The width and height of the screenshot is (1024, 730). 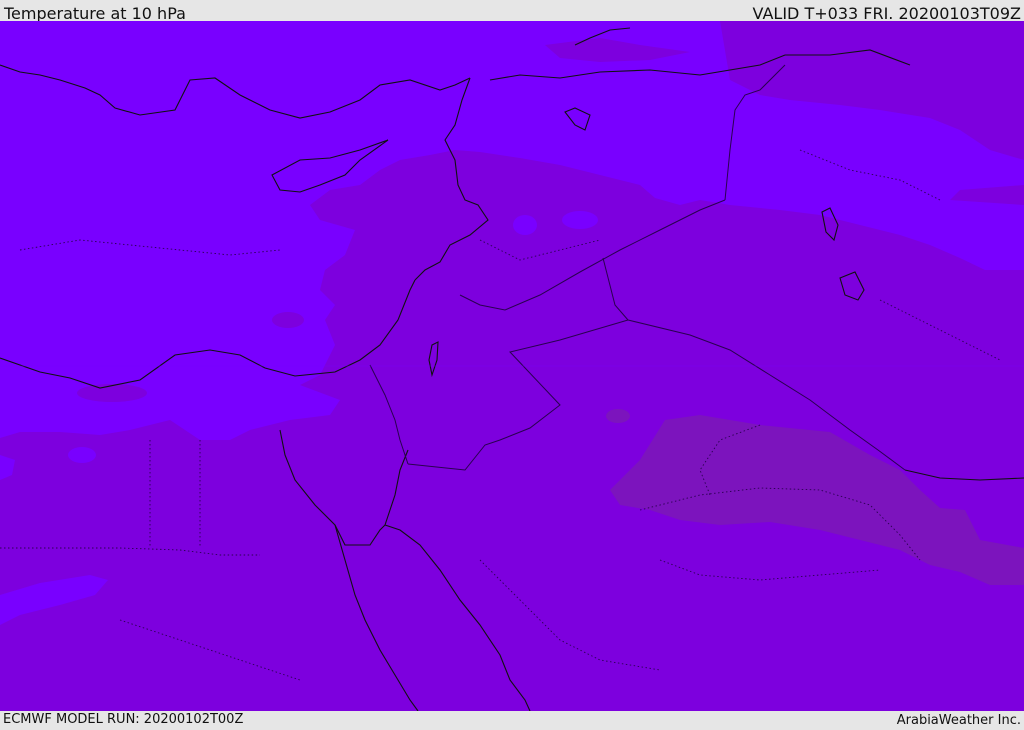 What do you see at coordinates (112, 393) in the screenshot?
I see `mid-cell-anatolia` at bounding box center [112, 393].